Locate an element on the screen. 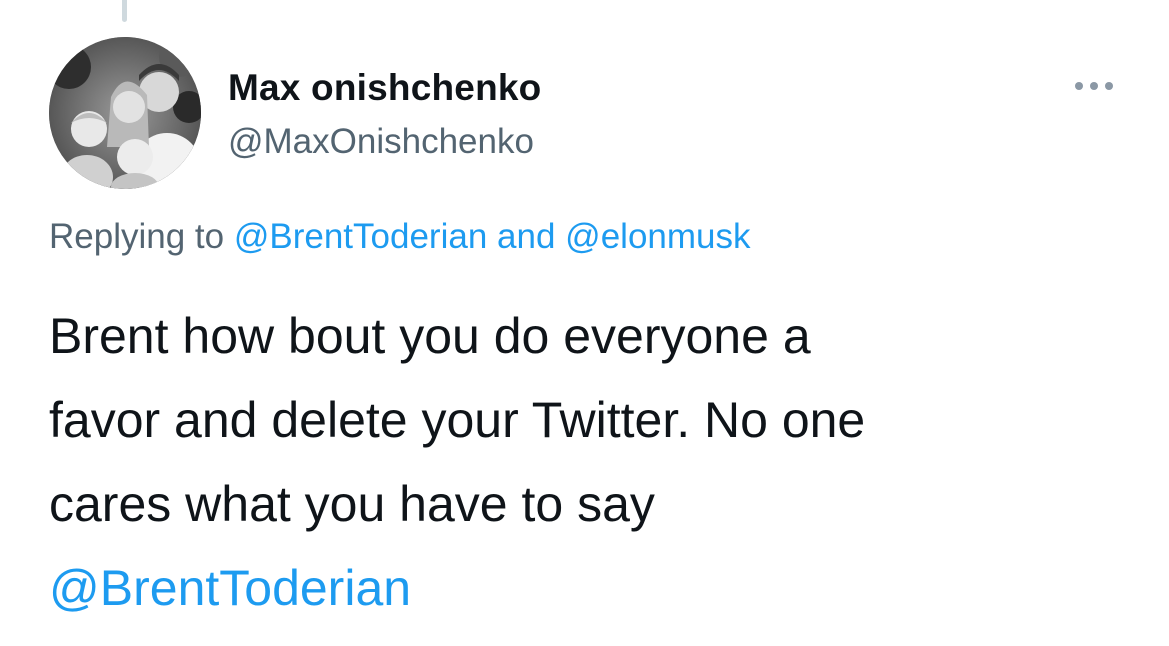 Image resolution: width=1169 pixels, height=646 pixels. thread-connector-line is located at coordinates (124, 11).